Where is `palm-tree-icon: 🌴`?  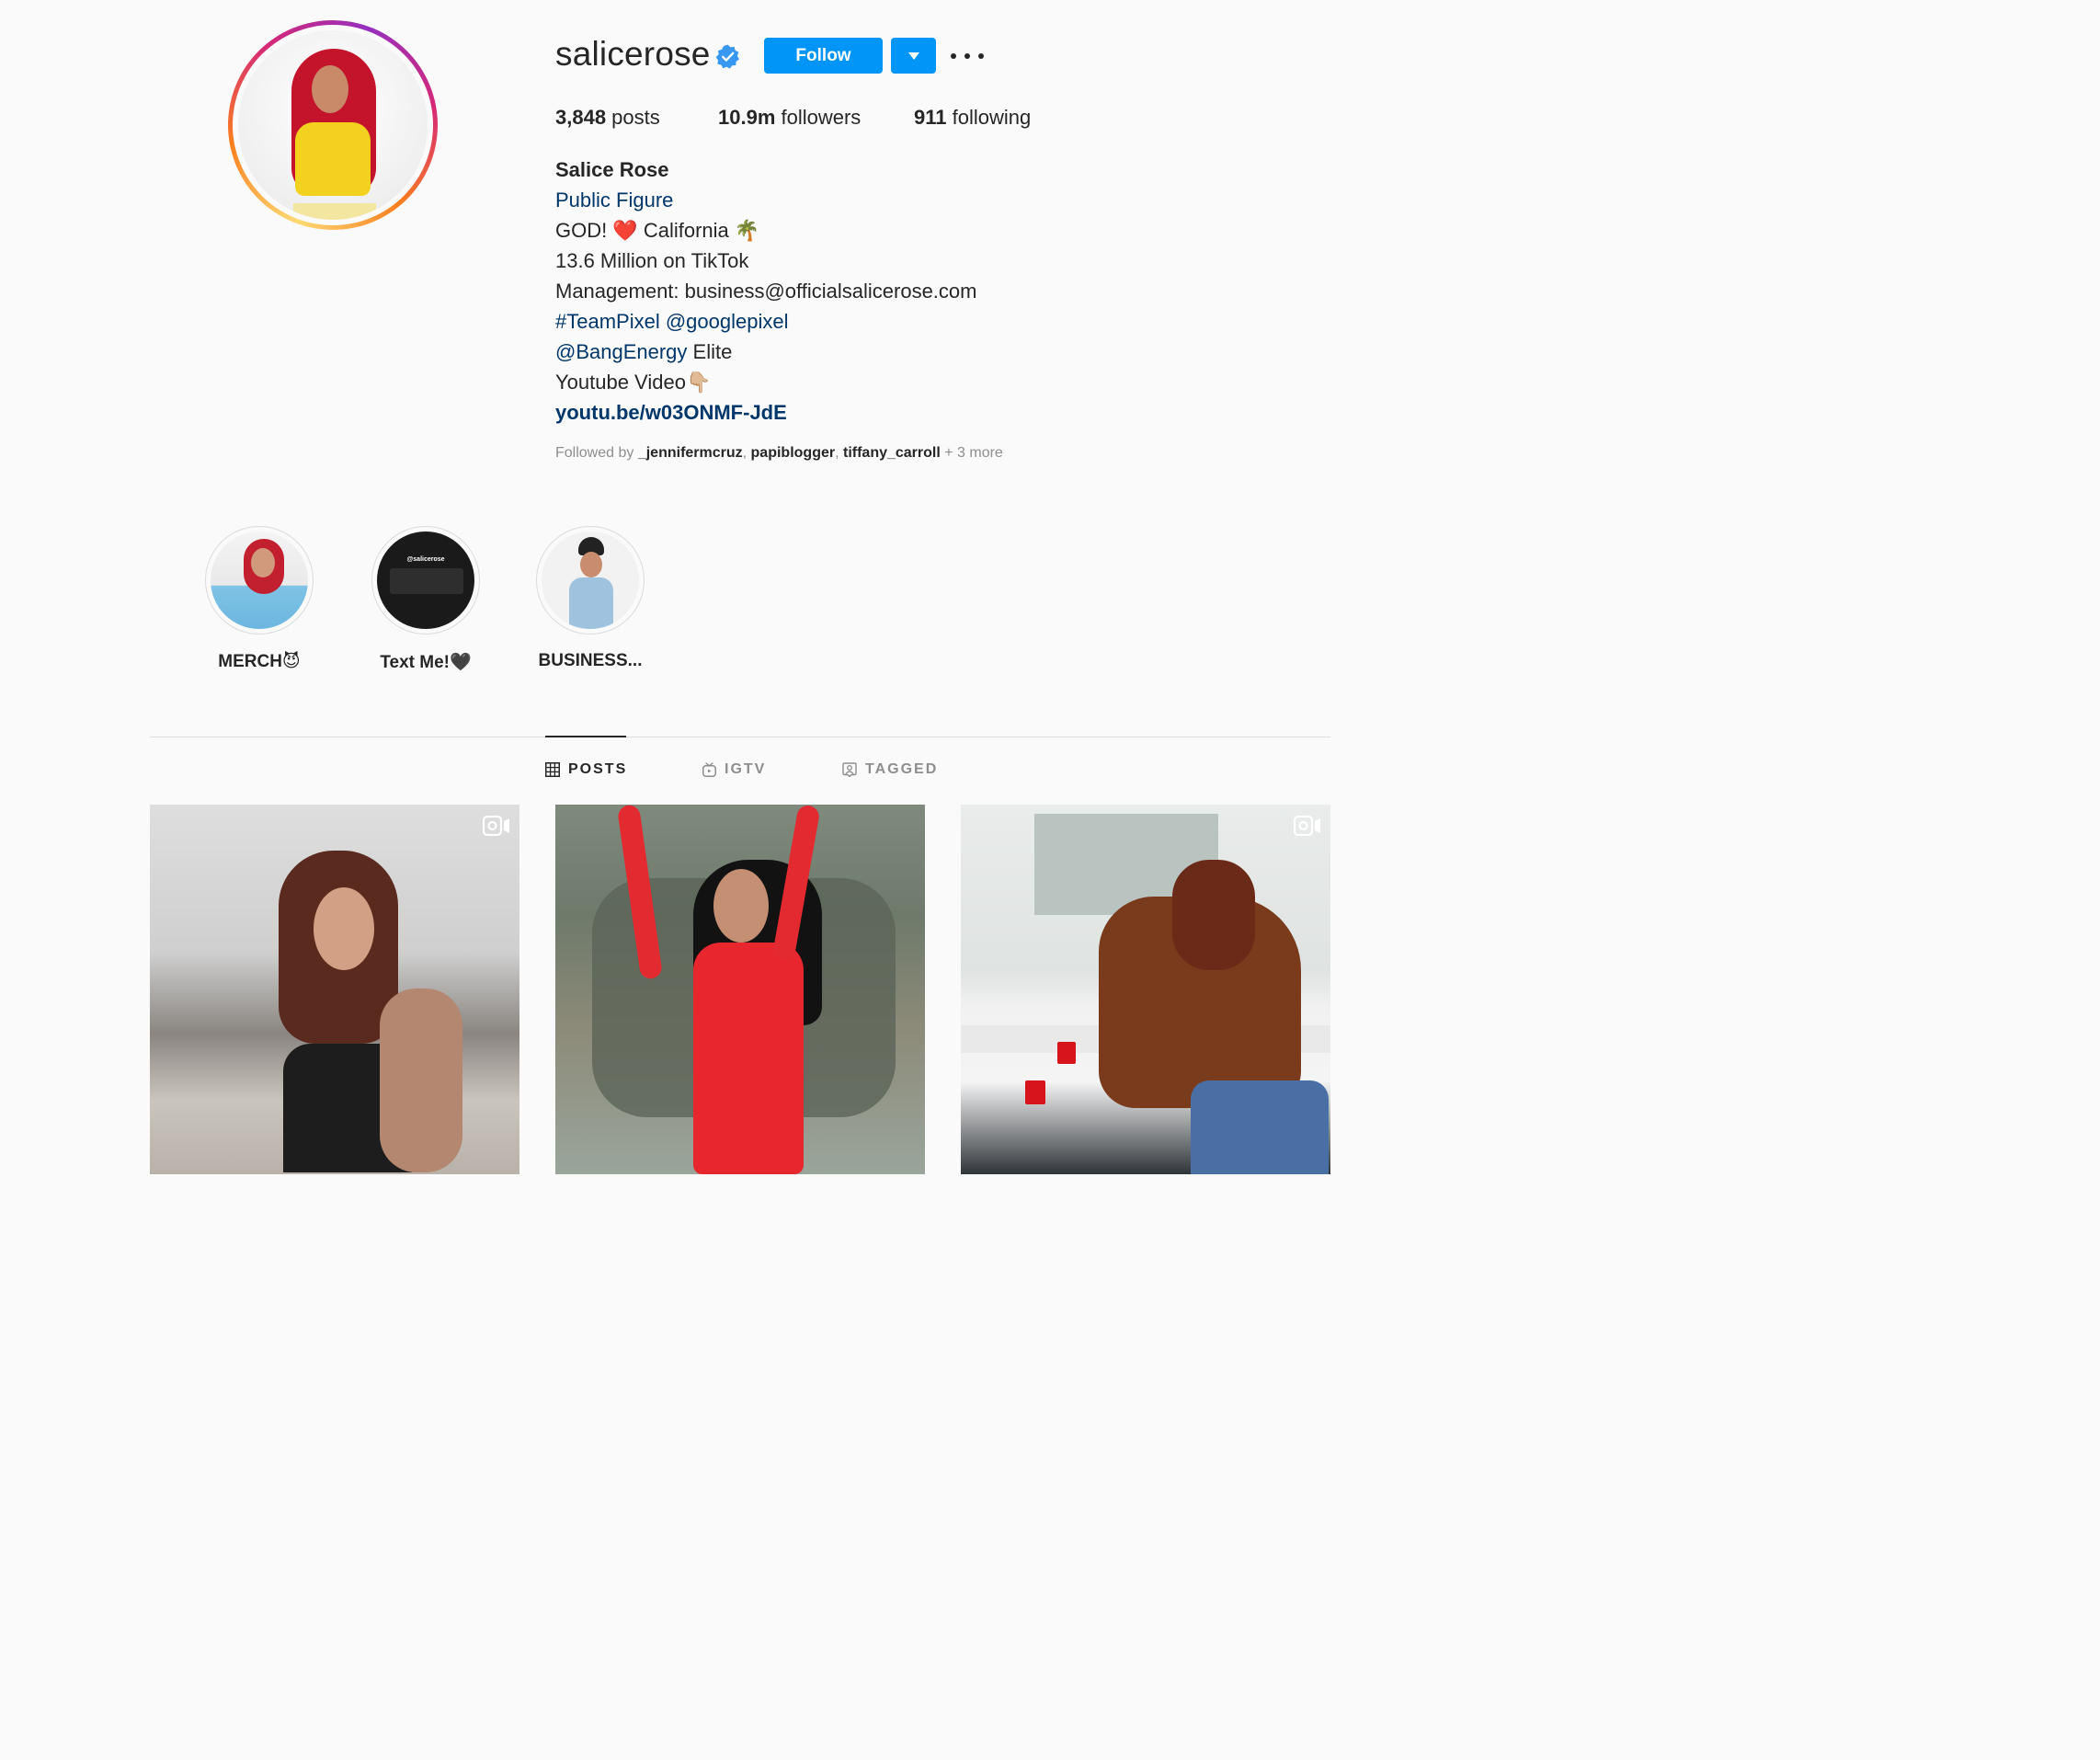 palm-tree-icon: 🌴 is located at coordinates (747, 230).